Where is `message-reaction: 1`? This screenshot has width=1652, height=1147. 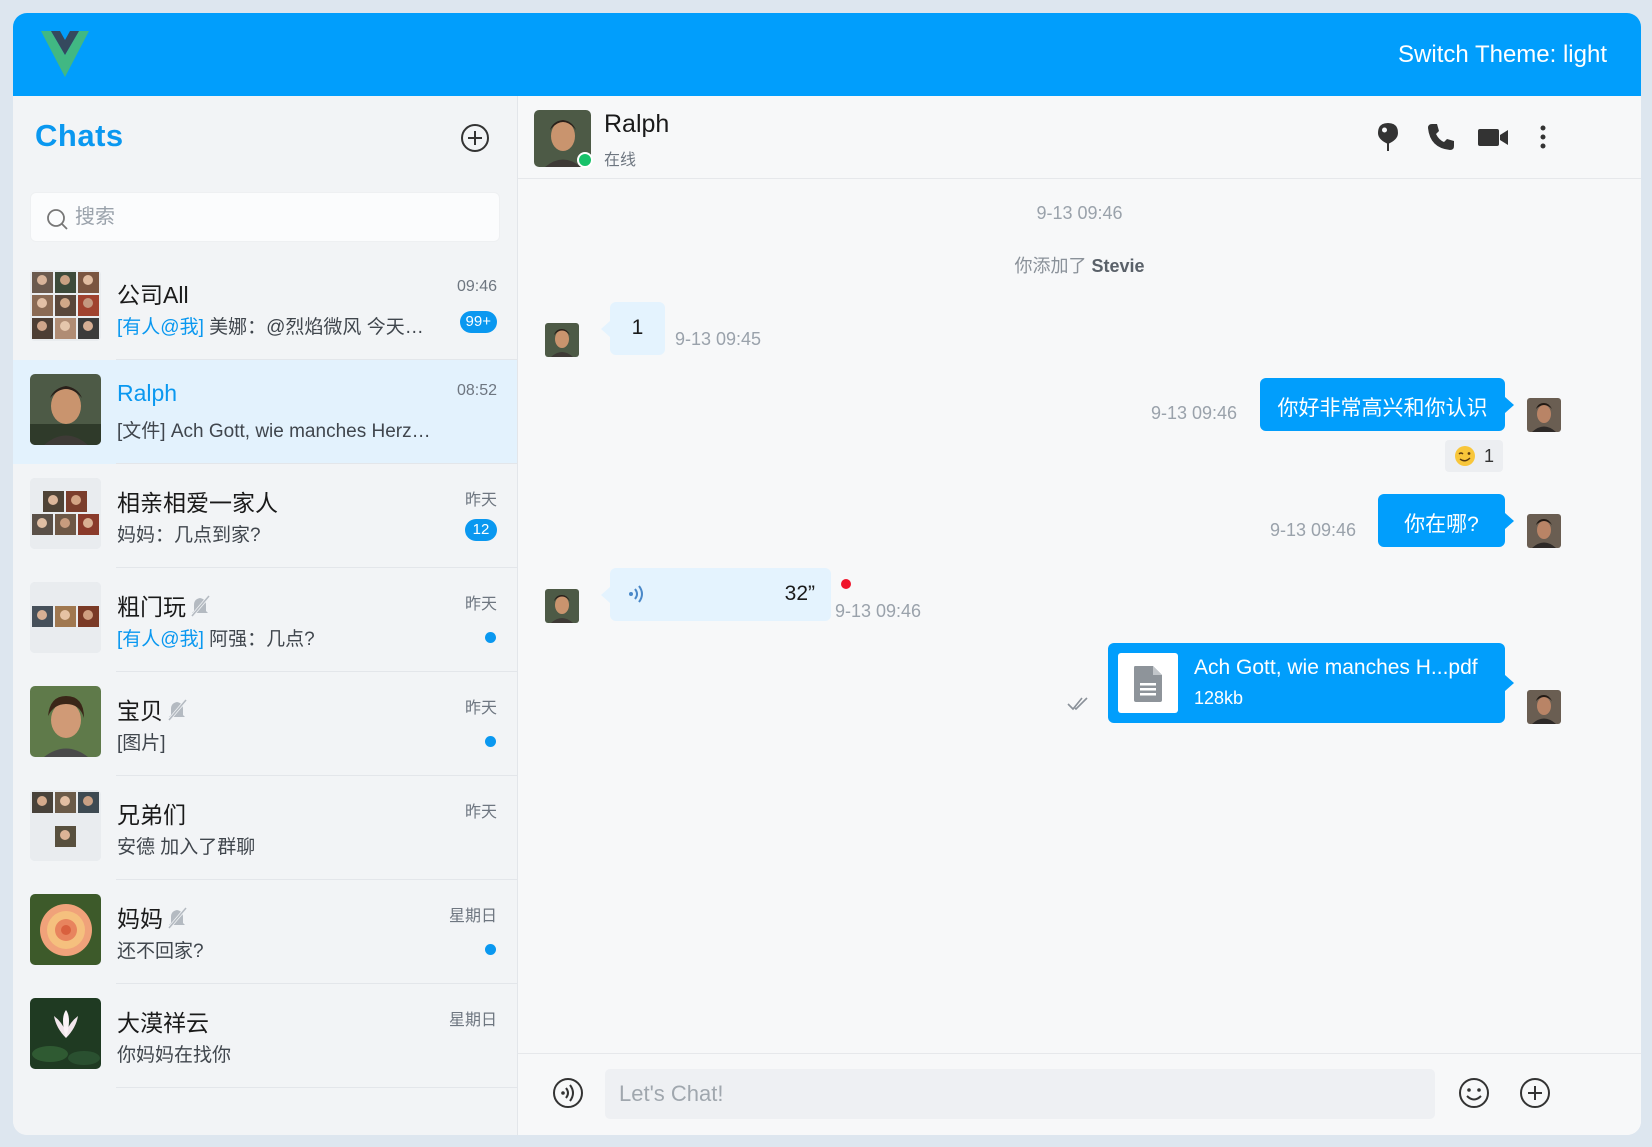
message-reaction: 1 is located at coordinates (1474, 456).